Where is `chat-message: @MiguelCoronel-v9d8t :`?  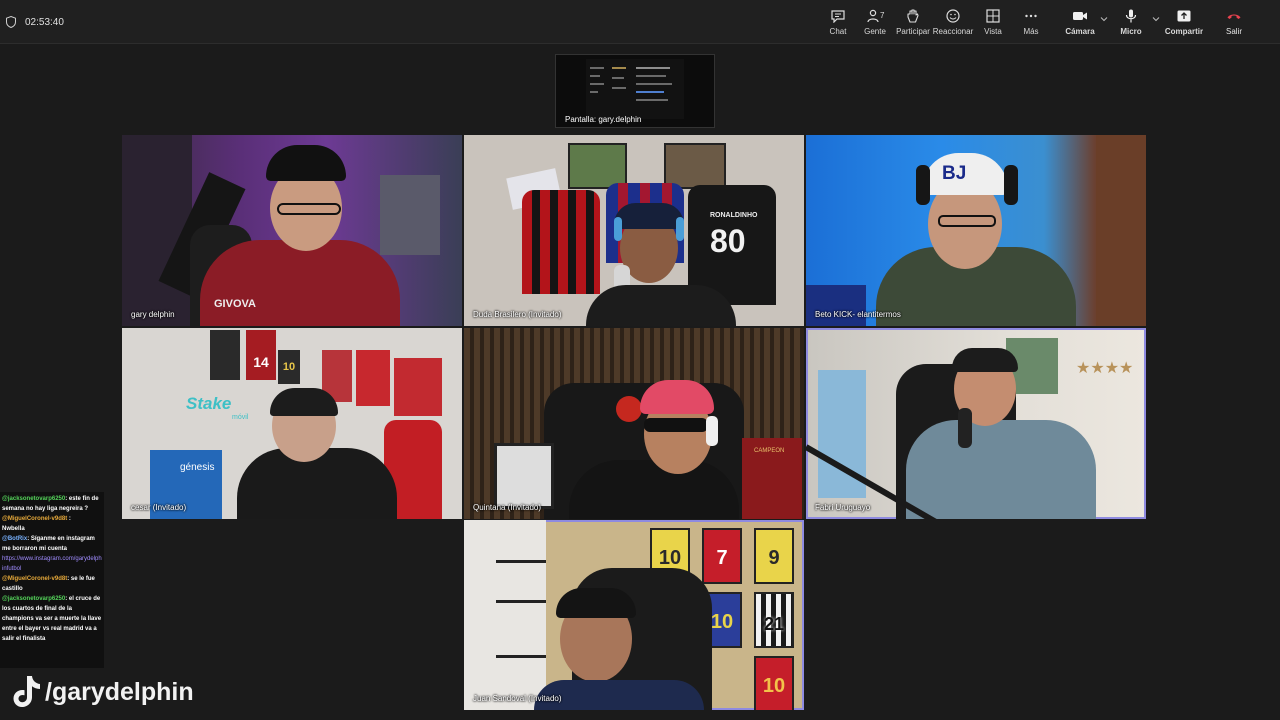
chat-message: @MiguelCoronel-v9d8t : is located at coordinates (36, 519).